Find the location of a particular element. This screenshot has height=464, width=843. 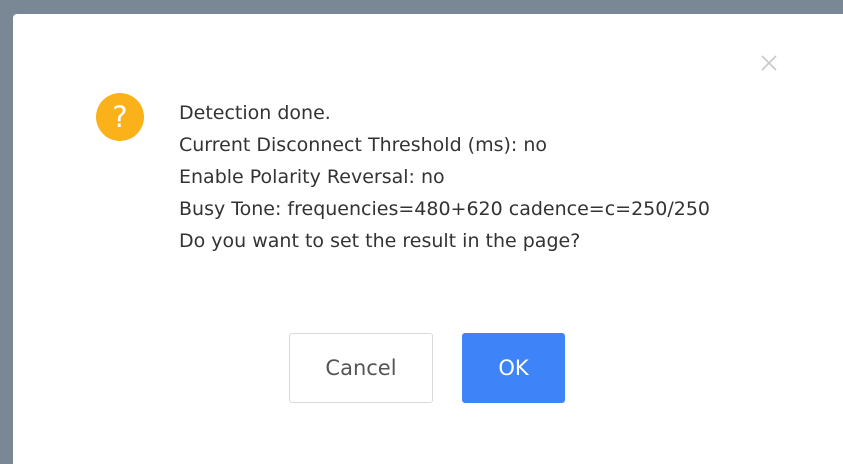

close-icon is located at coordinates (769, 63).